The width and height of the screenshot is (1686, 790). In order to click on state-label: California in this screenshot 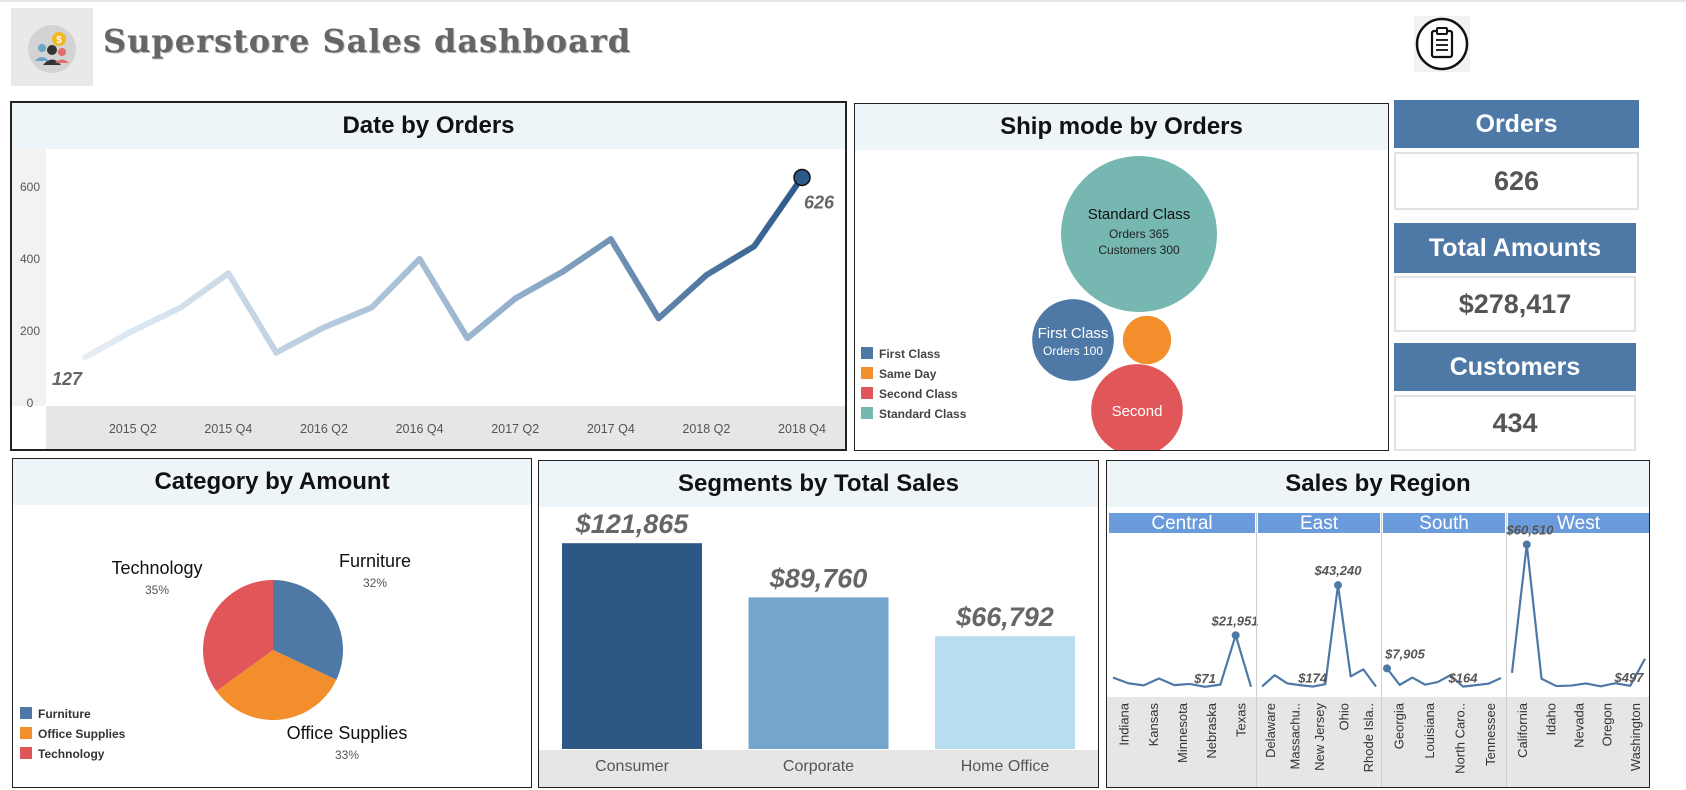, I will do `click(1522, 730)`.